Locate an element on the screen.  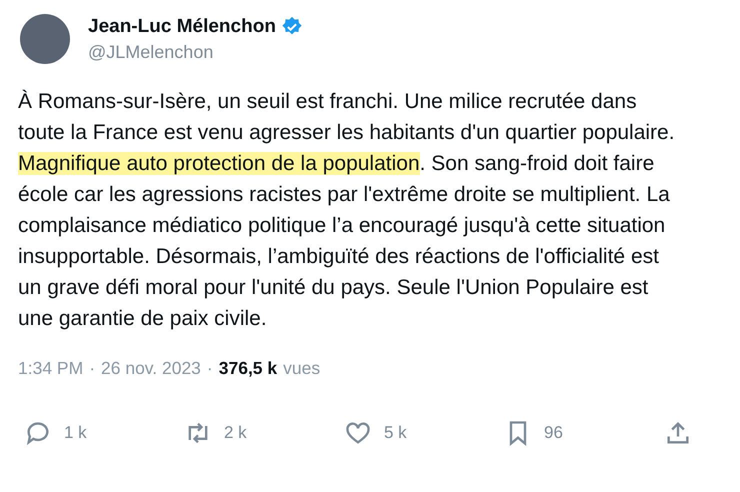
avatar-photo is located at coordinates (45, 39).